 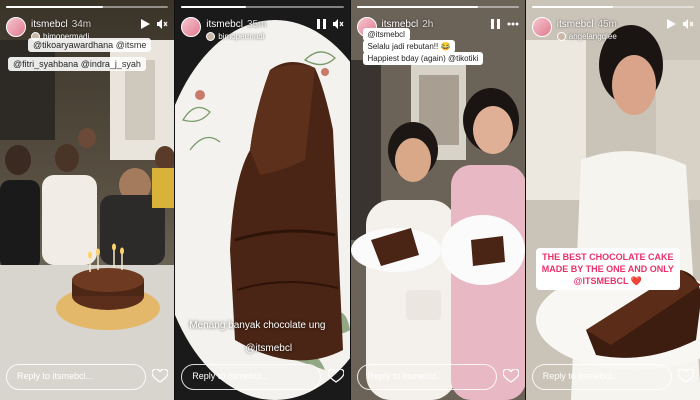 I want to click on timestamp: 35m, so click(x=256, y=24).